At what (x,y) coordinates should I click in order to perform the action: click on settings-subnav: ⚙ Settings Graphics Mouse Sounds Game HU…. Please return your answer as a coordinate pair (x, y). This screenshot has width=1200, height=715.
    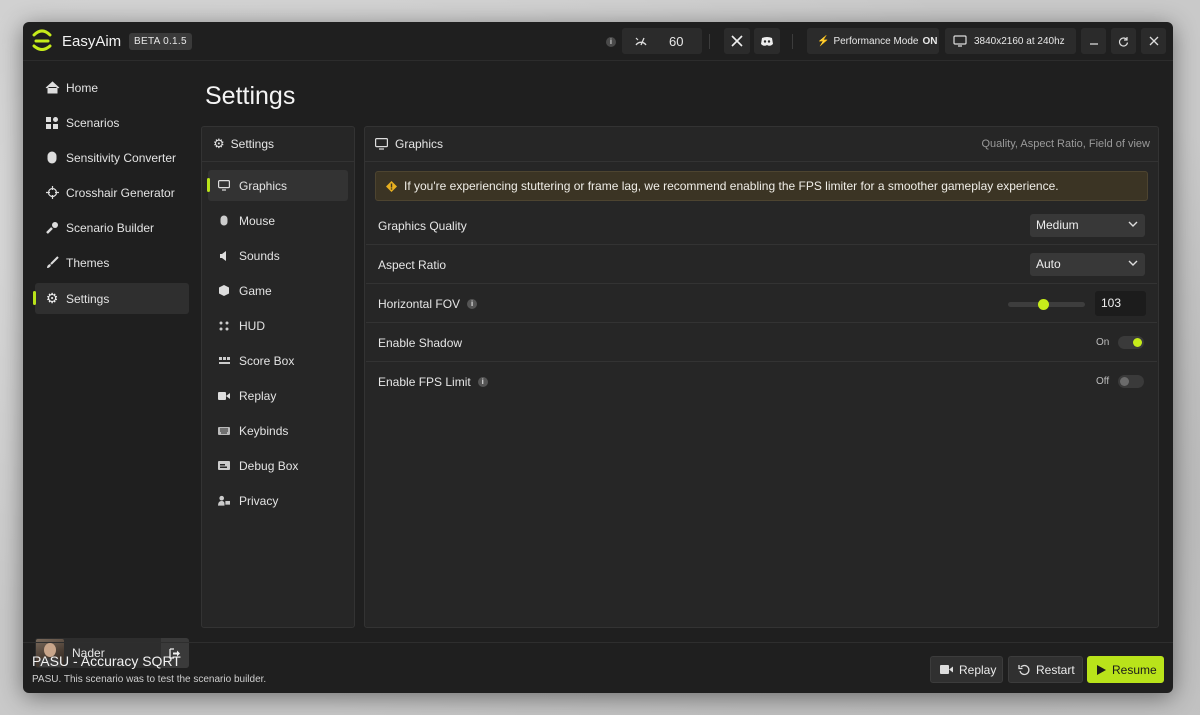
    Looking at the image, I should click on (278, 377).